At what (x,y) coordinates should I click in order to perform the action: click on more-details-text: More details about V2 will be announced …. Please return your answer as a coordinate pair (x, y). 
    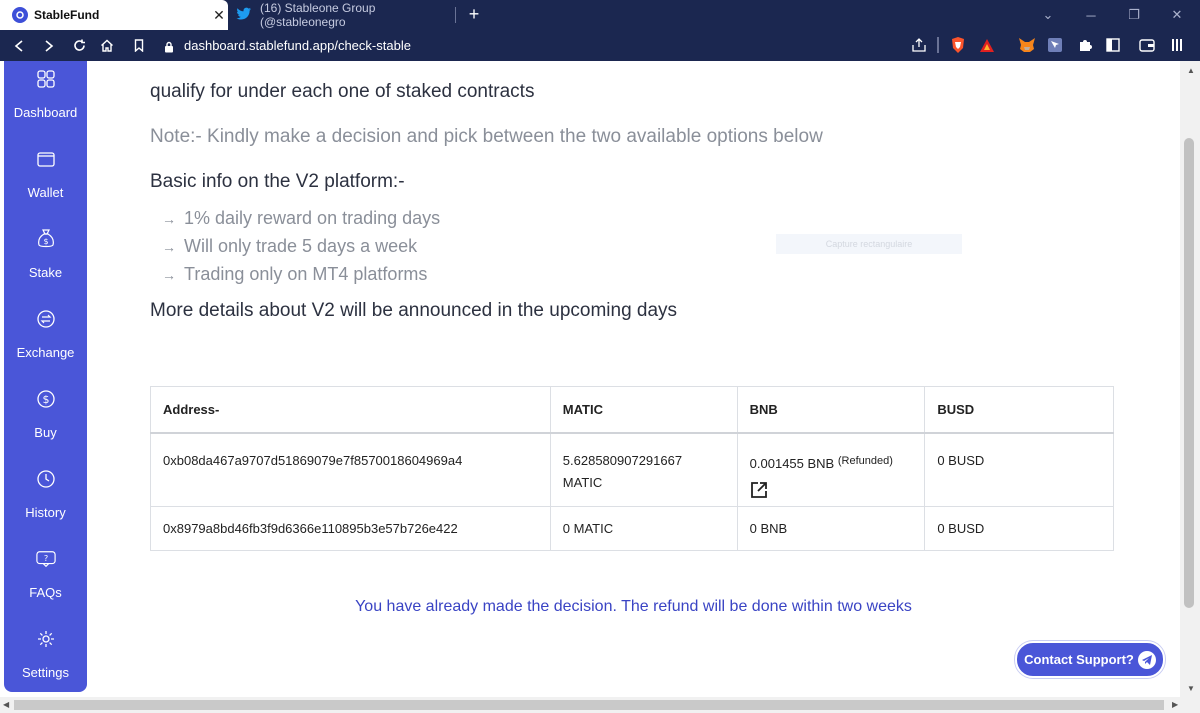
    Looking at the image, I should click on (414, 310).